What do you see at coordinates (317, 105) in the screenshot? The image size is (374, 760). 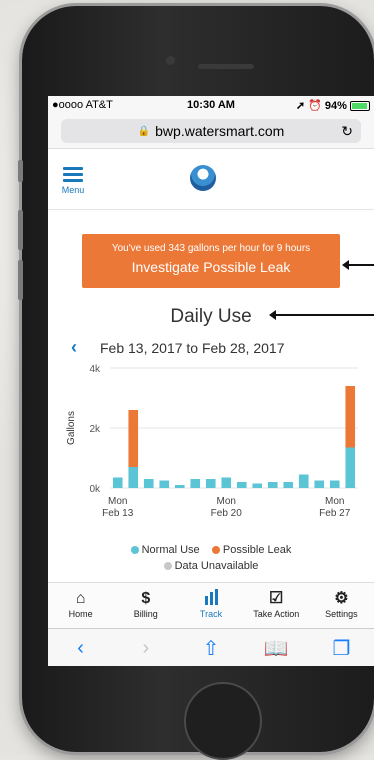 I see `battery-status: ➚ ⏰ 94%` at bounding box center [317, 105].